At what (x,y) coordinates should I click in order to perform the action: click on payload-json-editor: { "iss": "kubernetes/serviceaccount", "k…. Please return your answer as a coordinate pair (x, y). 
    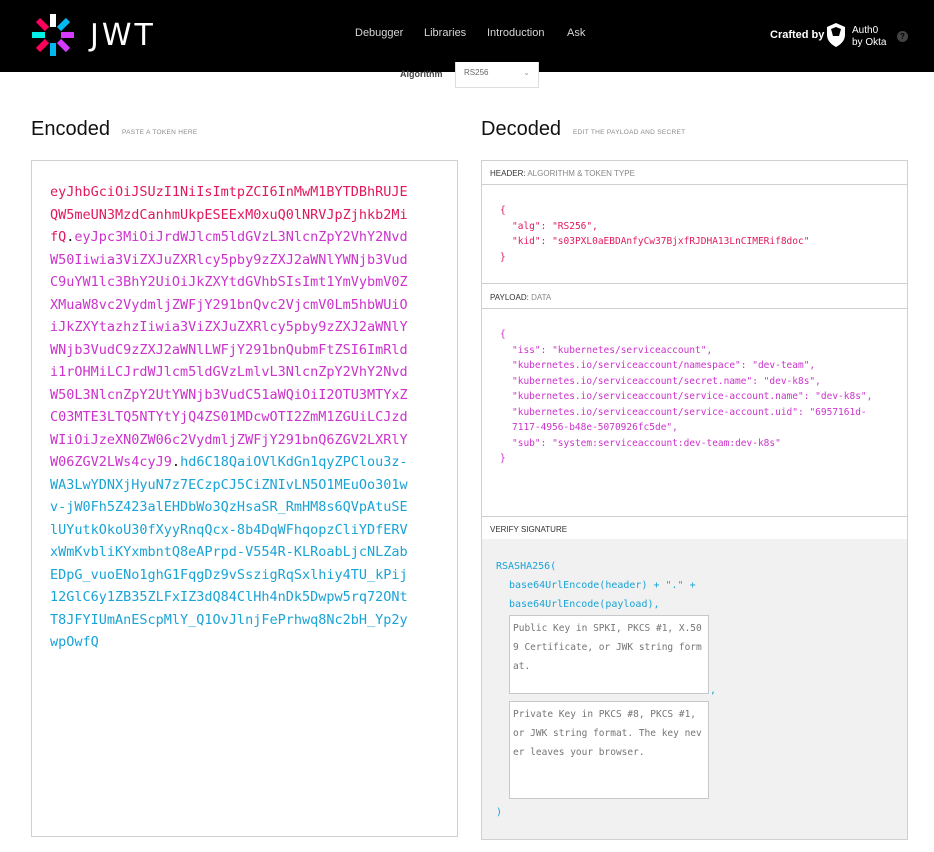
    Looking at the image, I should click on (695, 397).